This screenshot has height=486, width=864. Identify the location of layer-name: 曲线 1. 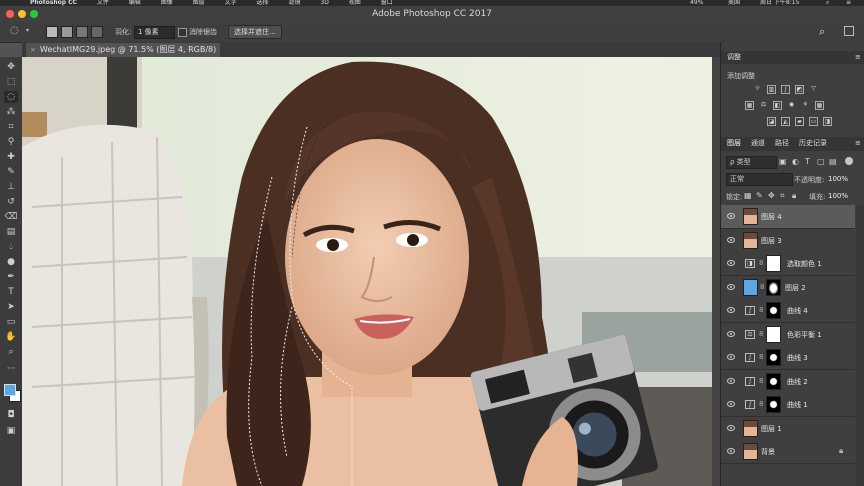
(797, 405).